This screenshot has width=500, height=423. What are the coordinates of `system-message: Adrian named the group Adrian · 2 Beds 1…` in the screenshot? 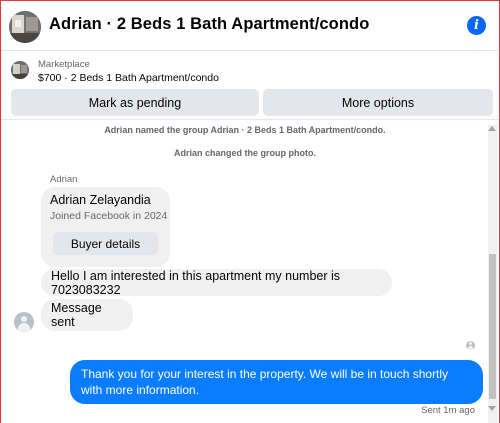 It's located at (245, 130).